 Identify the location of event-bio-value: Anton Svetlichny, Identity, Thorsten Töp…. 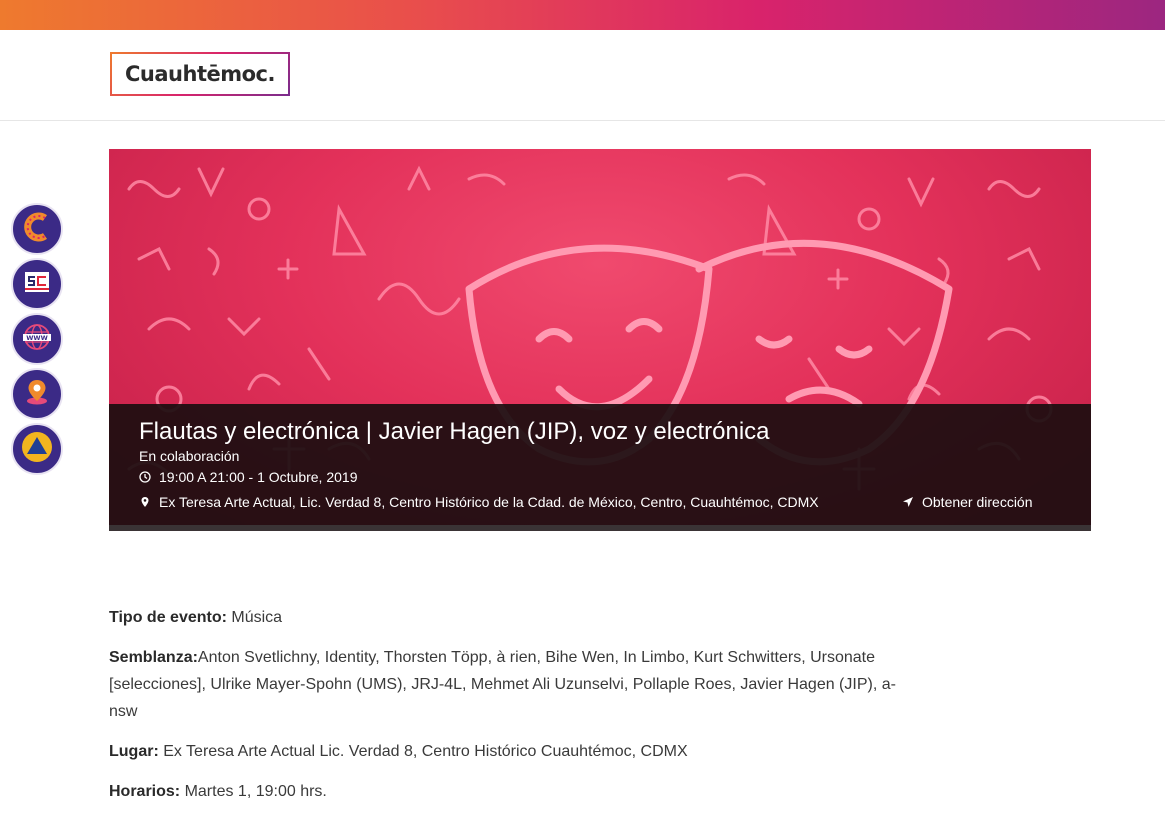
(502, 684).